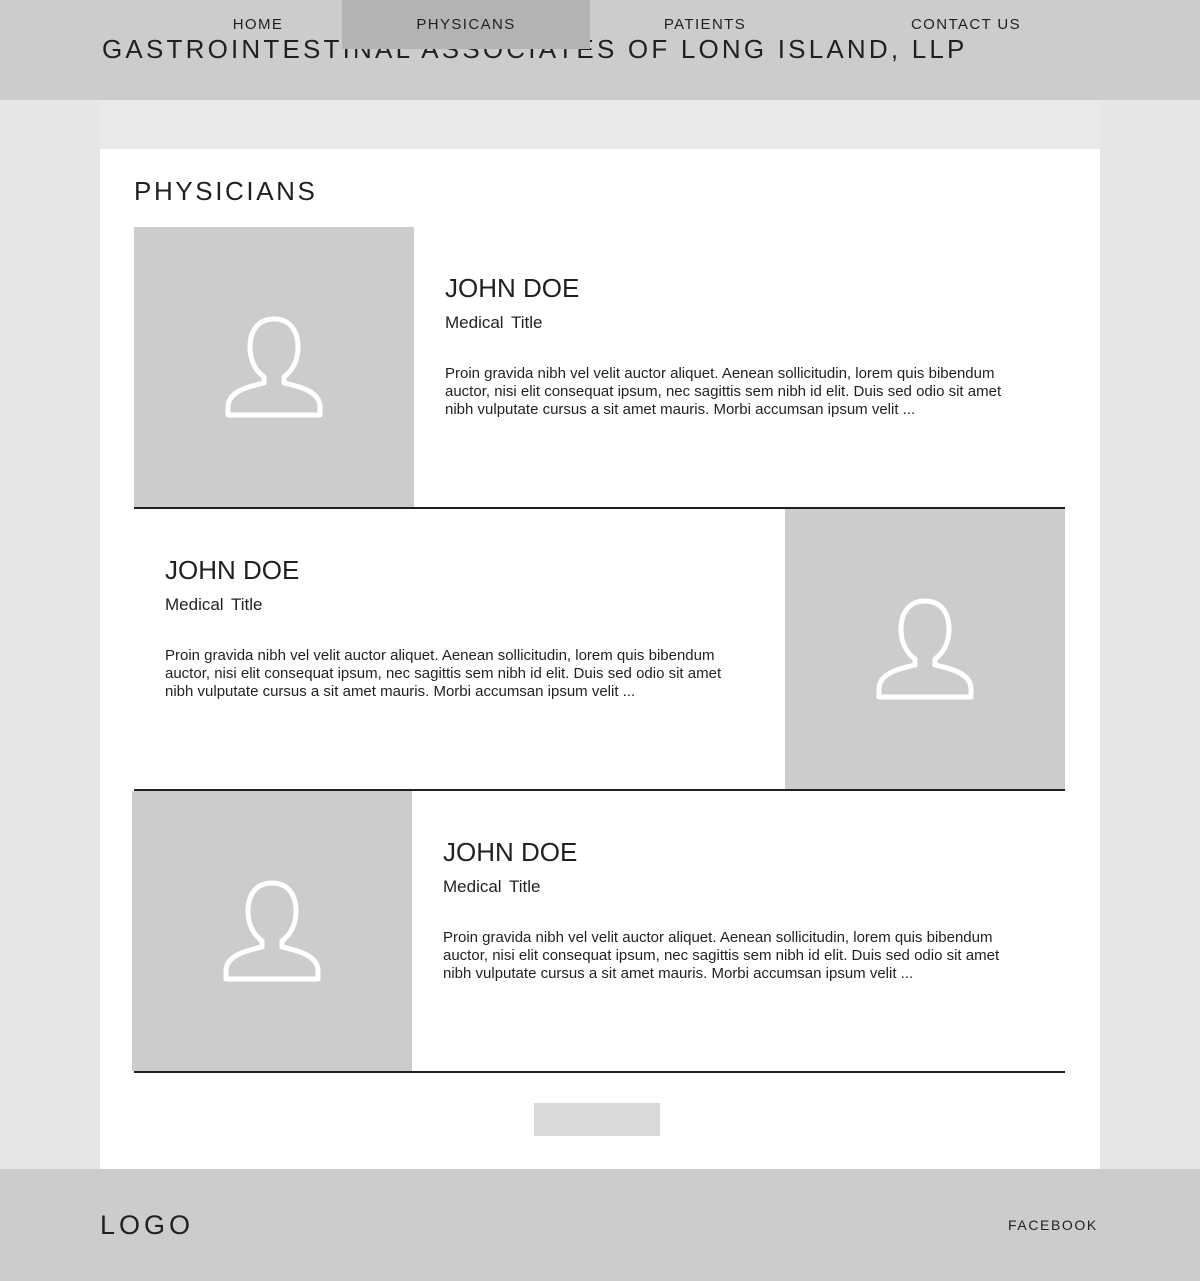 Image resolution: width=1200 pixels, height=1281 pixels. What do you see at coordinates (705, 24) in the screenshot?
I see `nav-item-patients: PATIENTS` at bounding box center [705, 24].